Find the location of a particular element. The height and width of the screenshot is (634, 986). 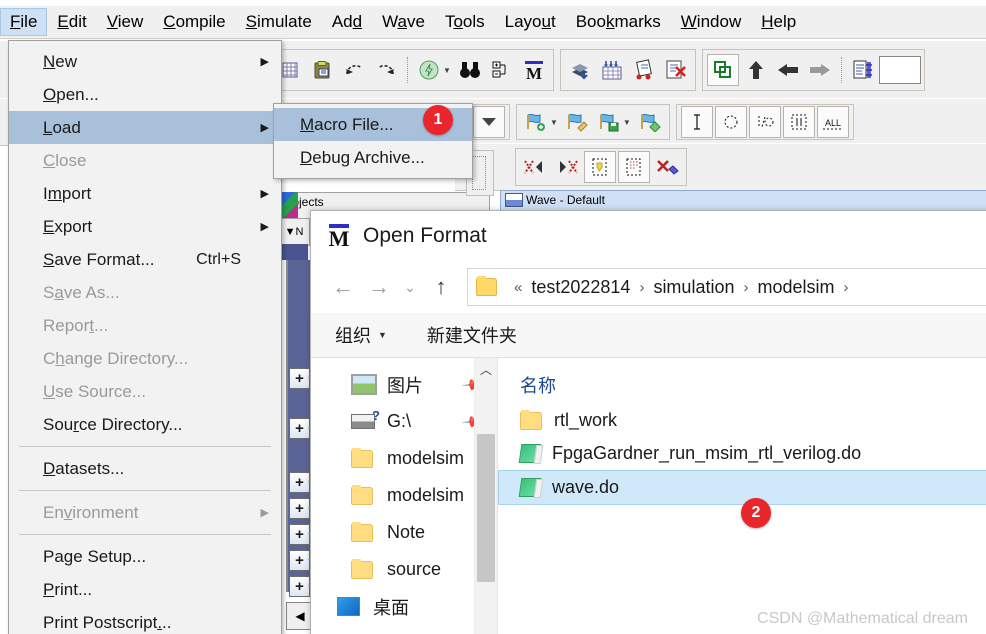

redo-icon is located at coordinates (386, 70).